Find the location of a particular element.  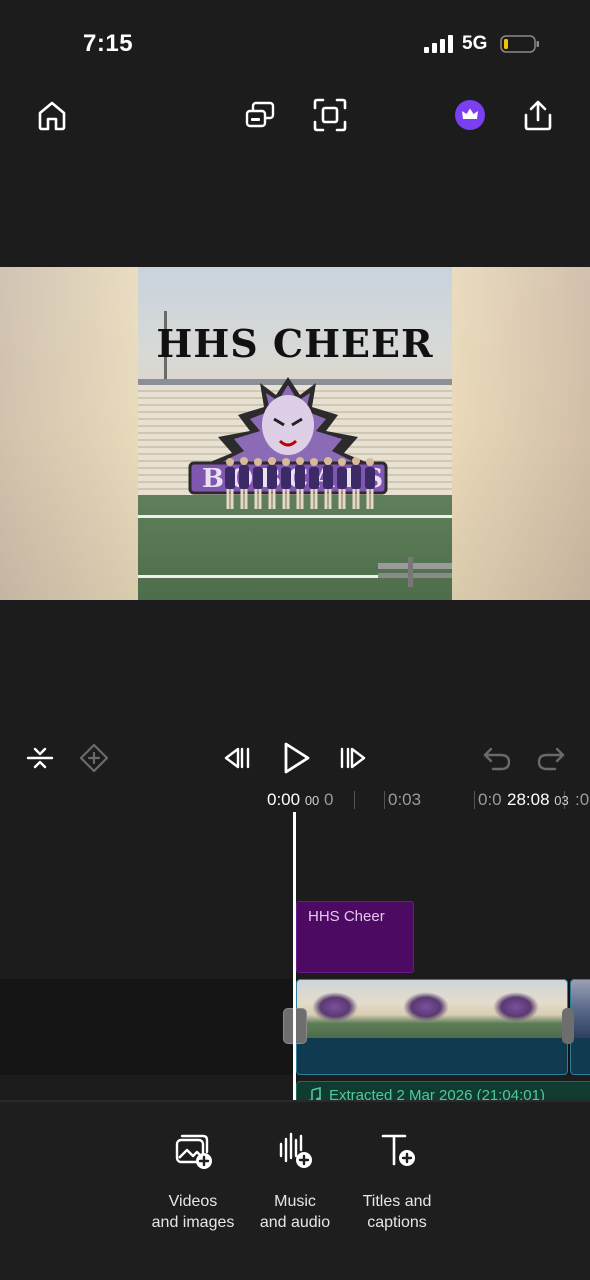

split-button is located at coordinates (40, 758).